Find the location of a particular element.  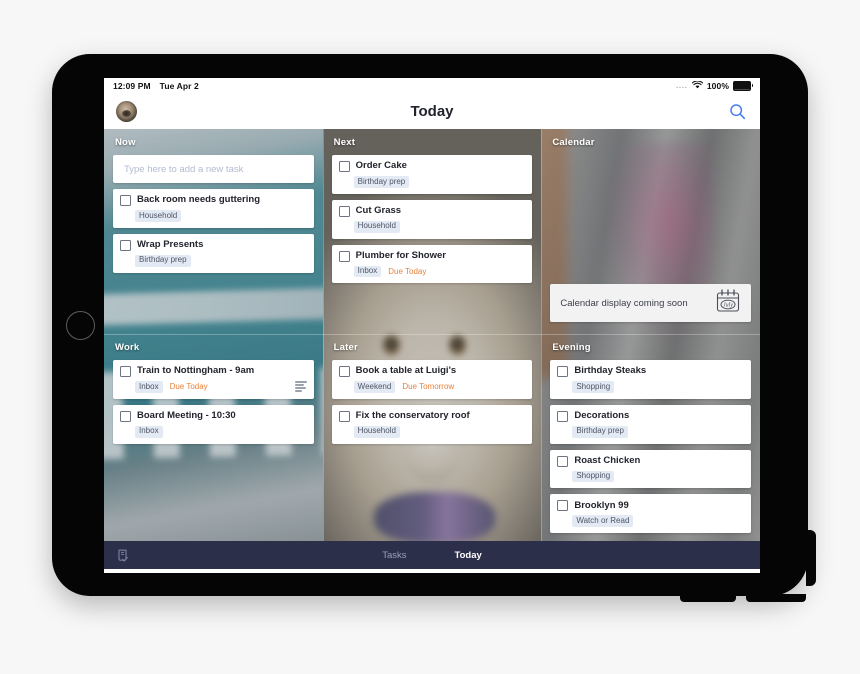

svg-text: July is located at coordinates (728, 305).